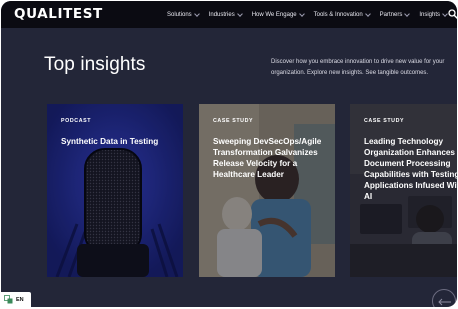  I want to click on section-title: Top insights, so click(95, 64).